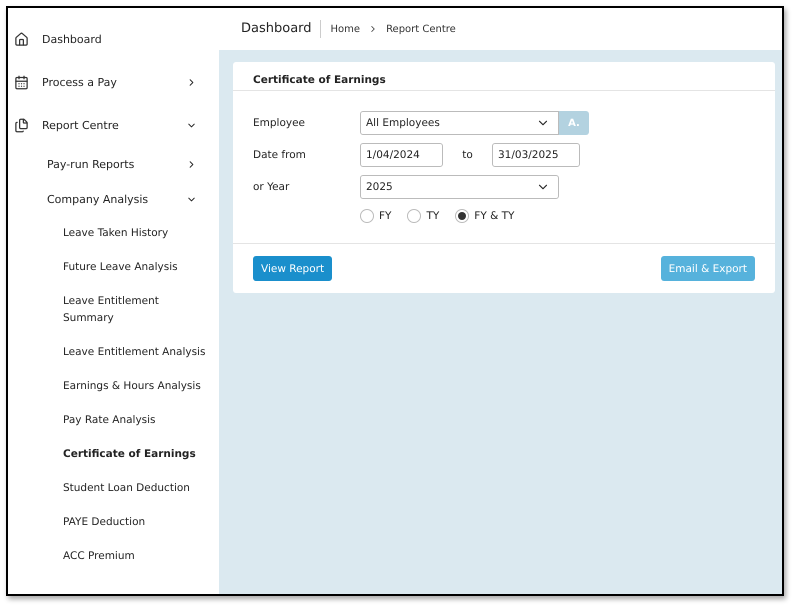 The image size is (794, 606). What do you see at coordinates (113, 164) in the screenshot?
I see `sidebar-subitem: Pay-run Reports` at bounding box center [113, 164].